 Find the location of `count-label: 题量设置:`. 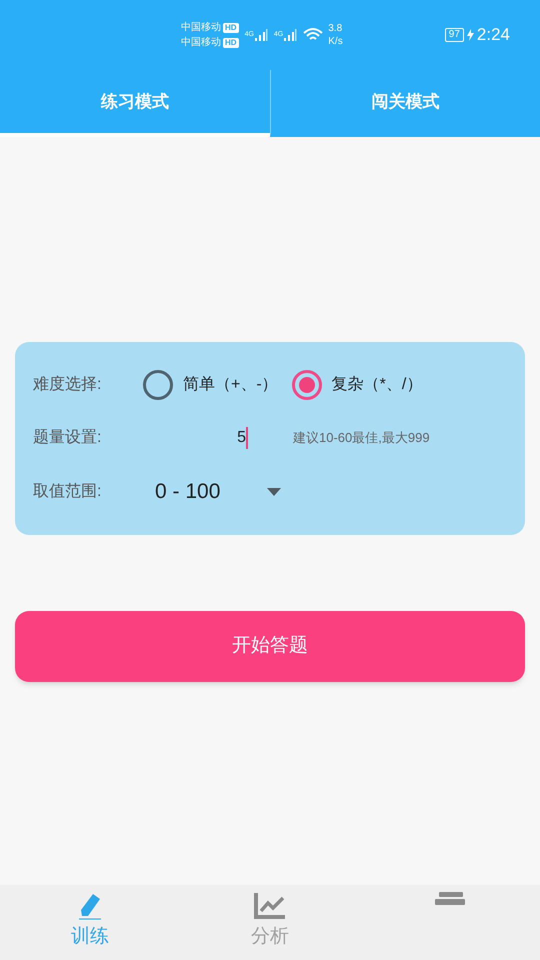

count-label: 题量设置: is located at coordinates (67, 438).